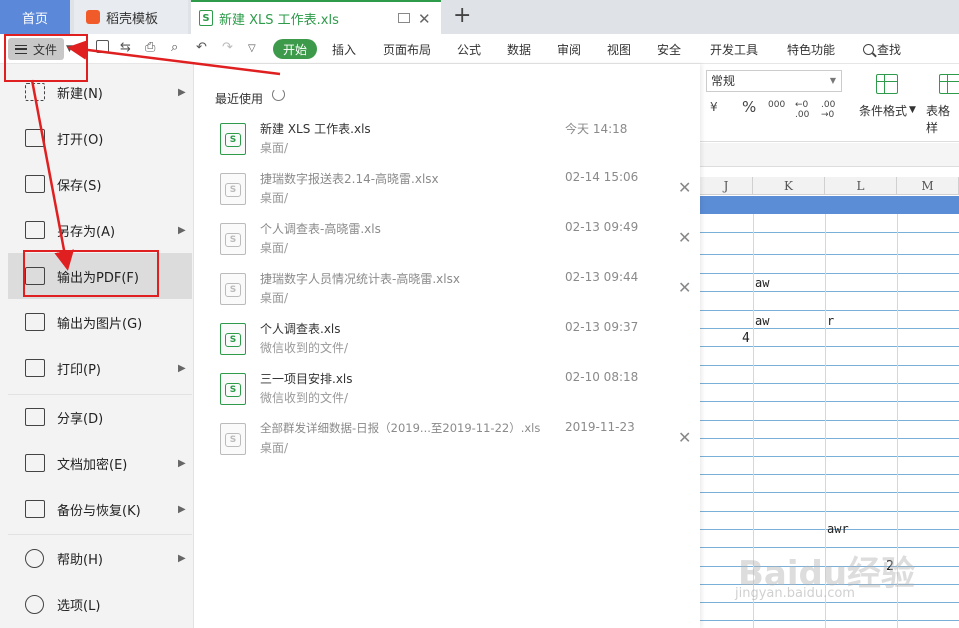  Describe the element at coordinates (174, 57) in the screenshot. I see `annotation-arrow-to-file` at that location.